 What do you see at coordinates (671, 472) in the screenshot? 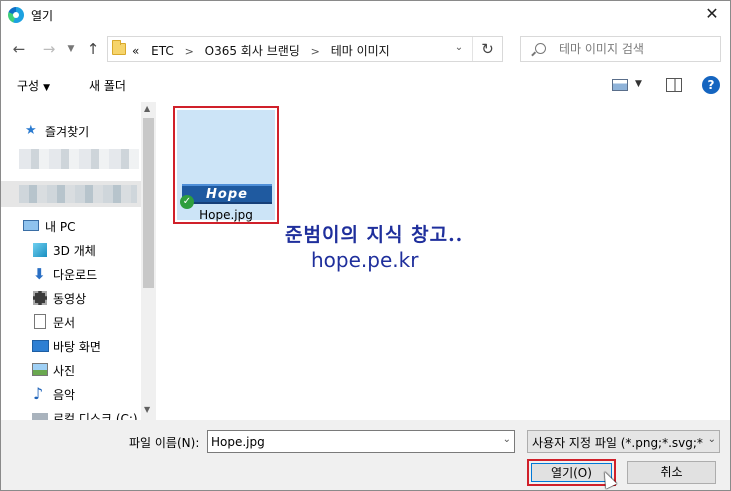
I see `cancel-button: 취소` at bounding box center [671, 472].